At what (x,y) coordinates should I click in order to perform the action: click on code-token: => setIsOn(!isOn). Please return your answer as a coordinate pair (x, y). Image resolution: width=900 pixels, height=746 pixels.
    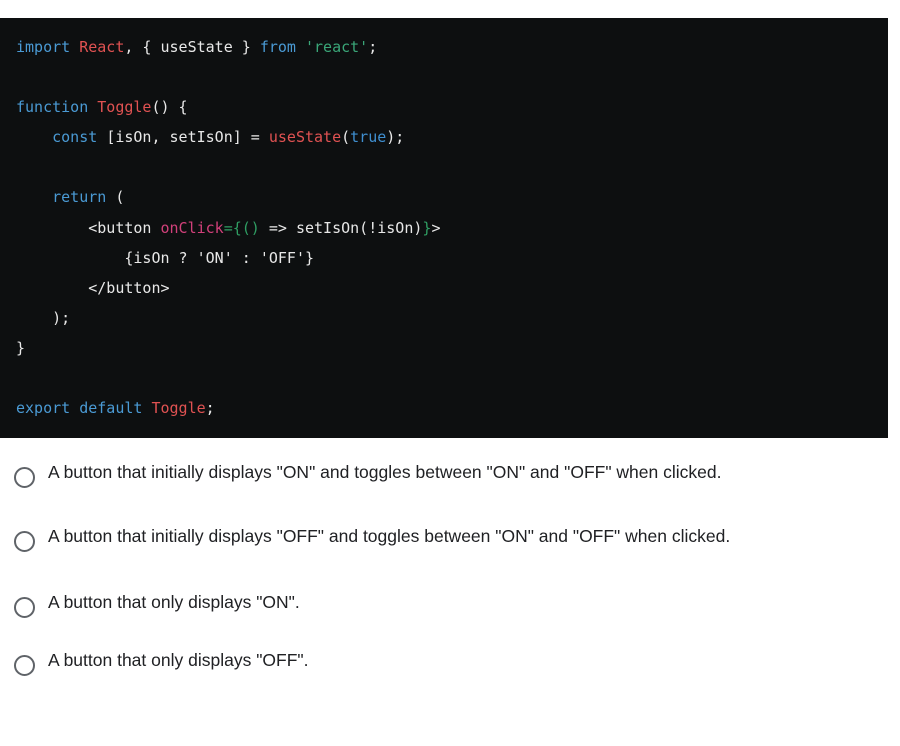
    Looking at the image, I should click on (341, 227).